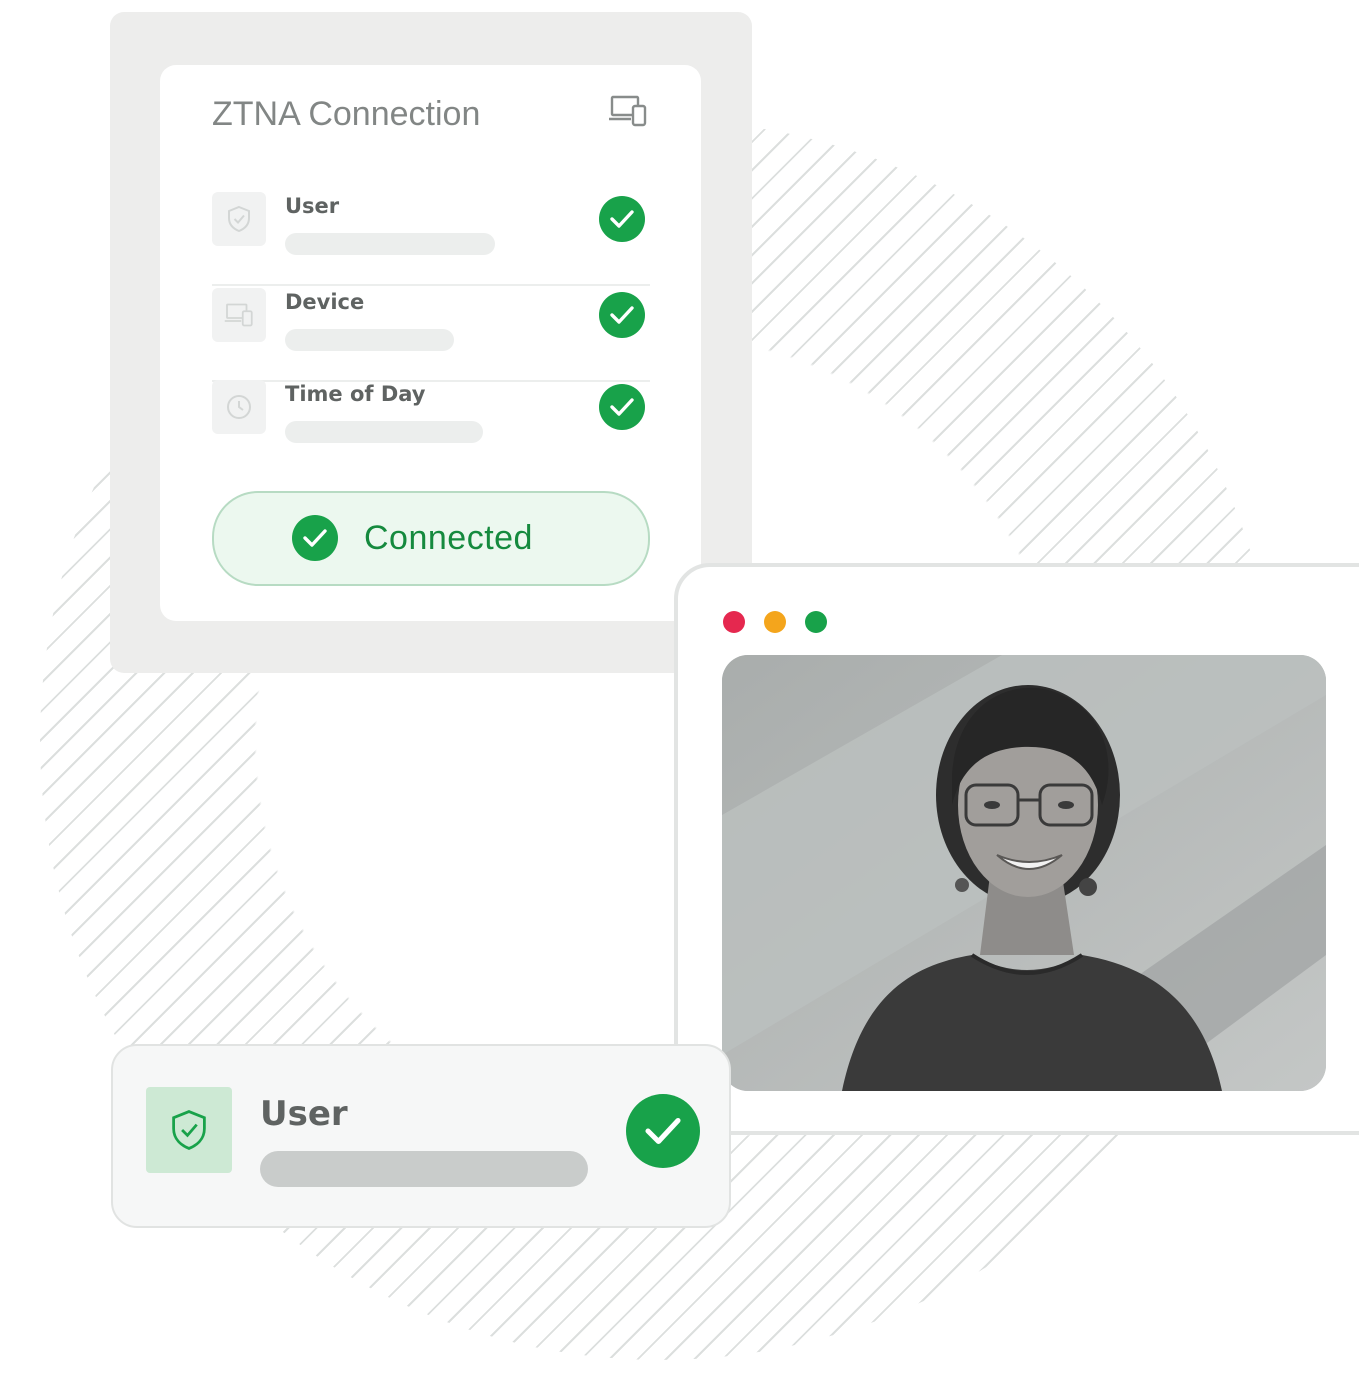 This screenshot has width=1359, height=1386. What do you see at coordinates (312, 206) in the screenshot?
I see `row-label-user: User` at bounding box center [312, 206].